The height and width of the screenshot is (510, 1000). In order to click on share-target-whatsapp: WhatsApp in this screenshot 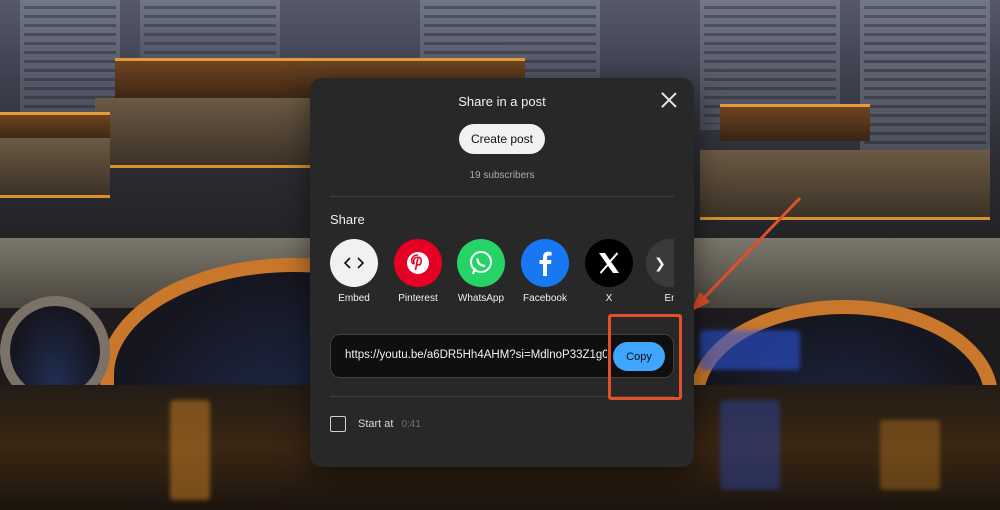, I will do `click(481, 271)`.